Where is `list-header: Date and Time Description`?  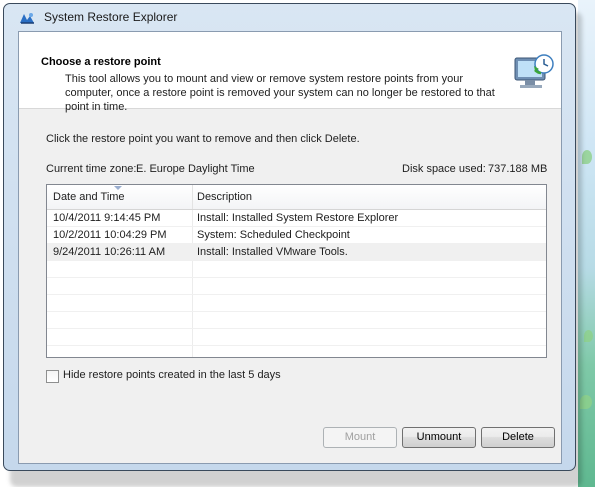 list-header: Date and Time Description is located at coordinates (296, 197).